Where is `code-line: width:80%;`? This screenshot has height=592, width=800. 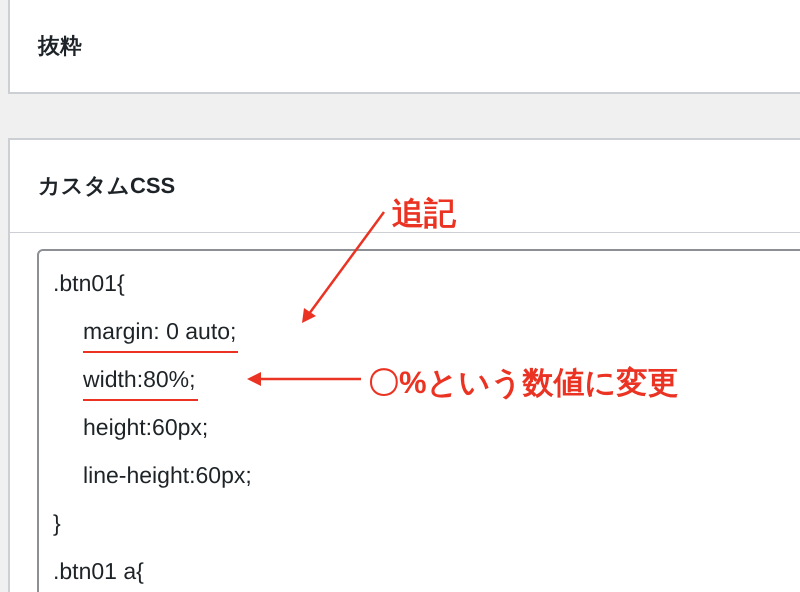
code-line: width:80%; is located at coordinates (140, 383).